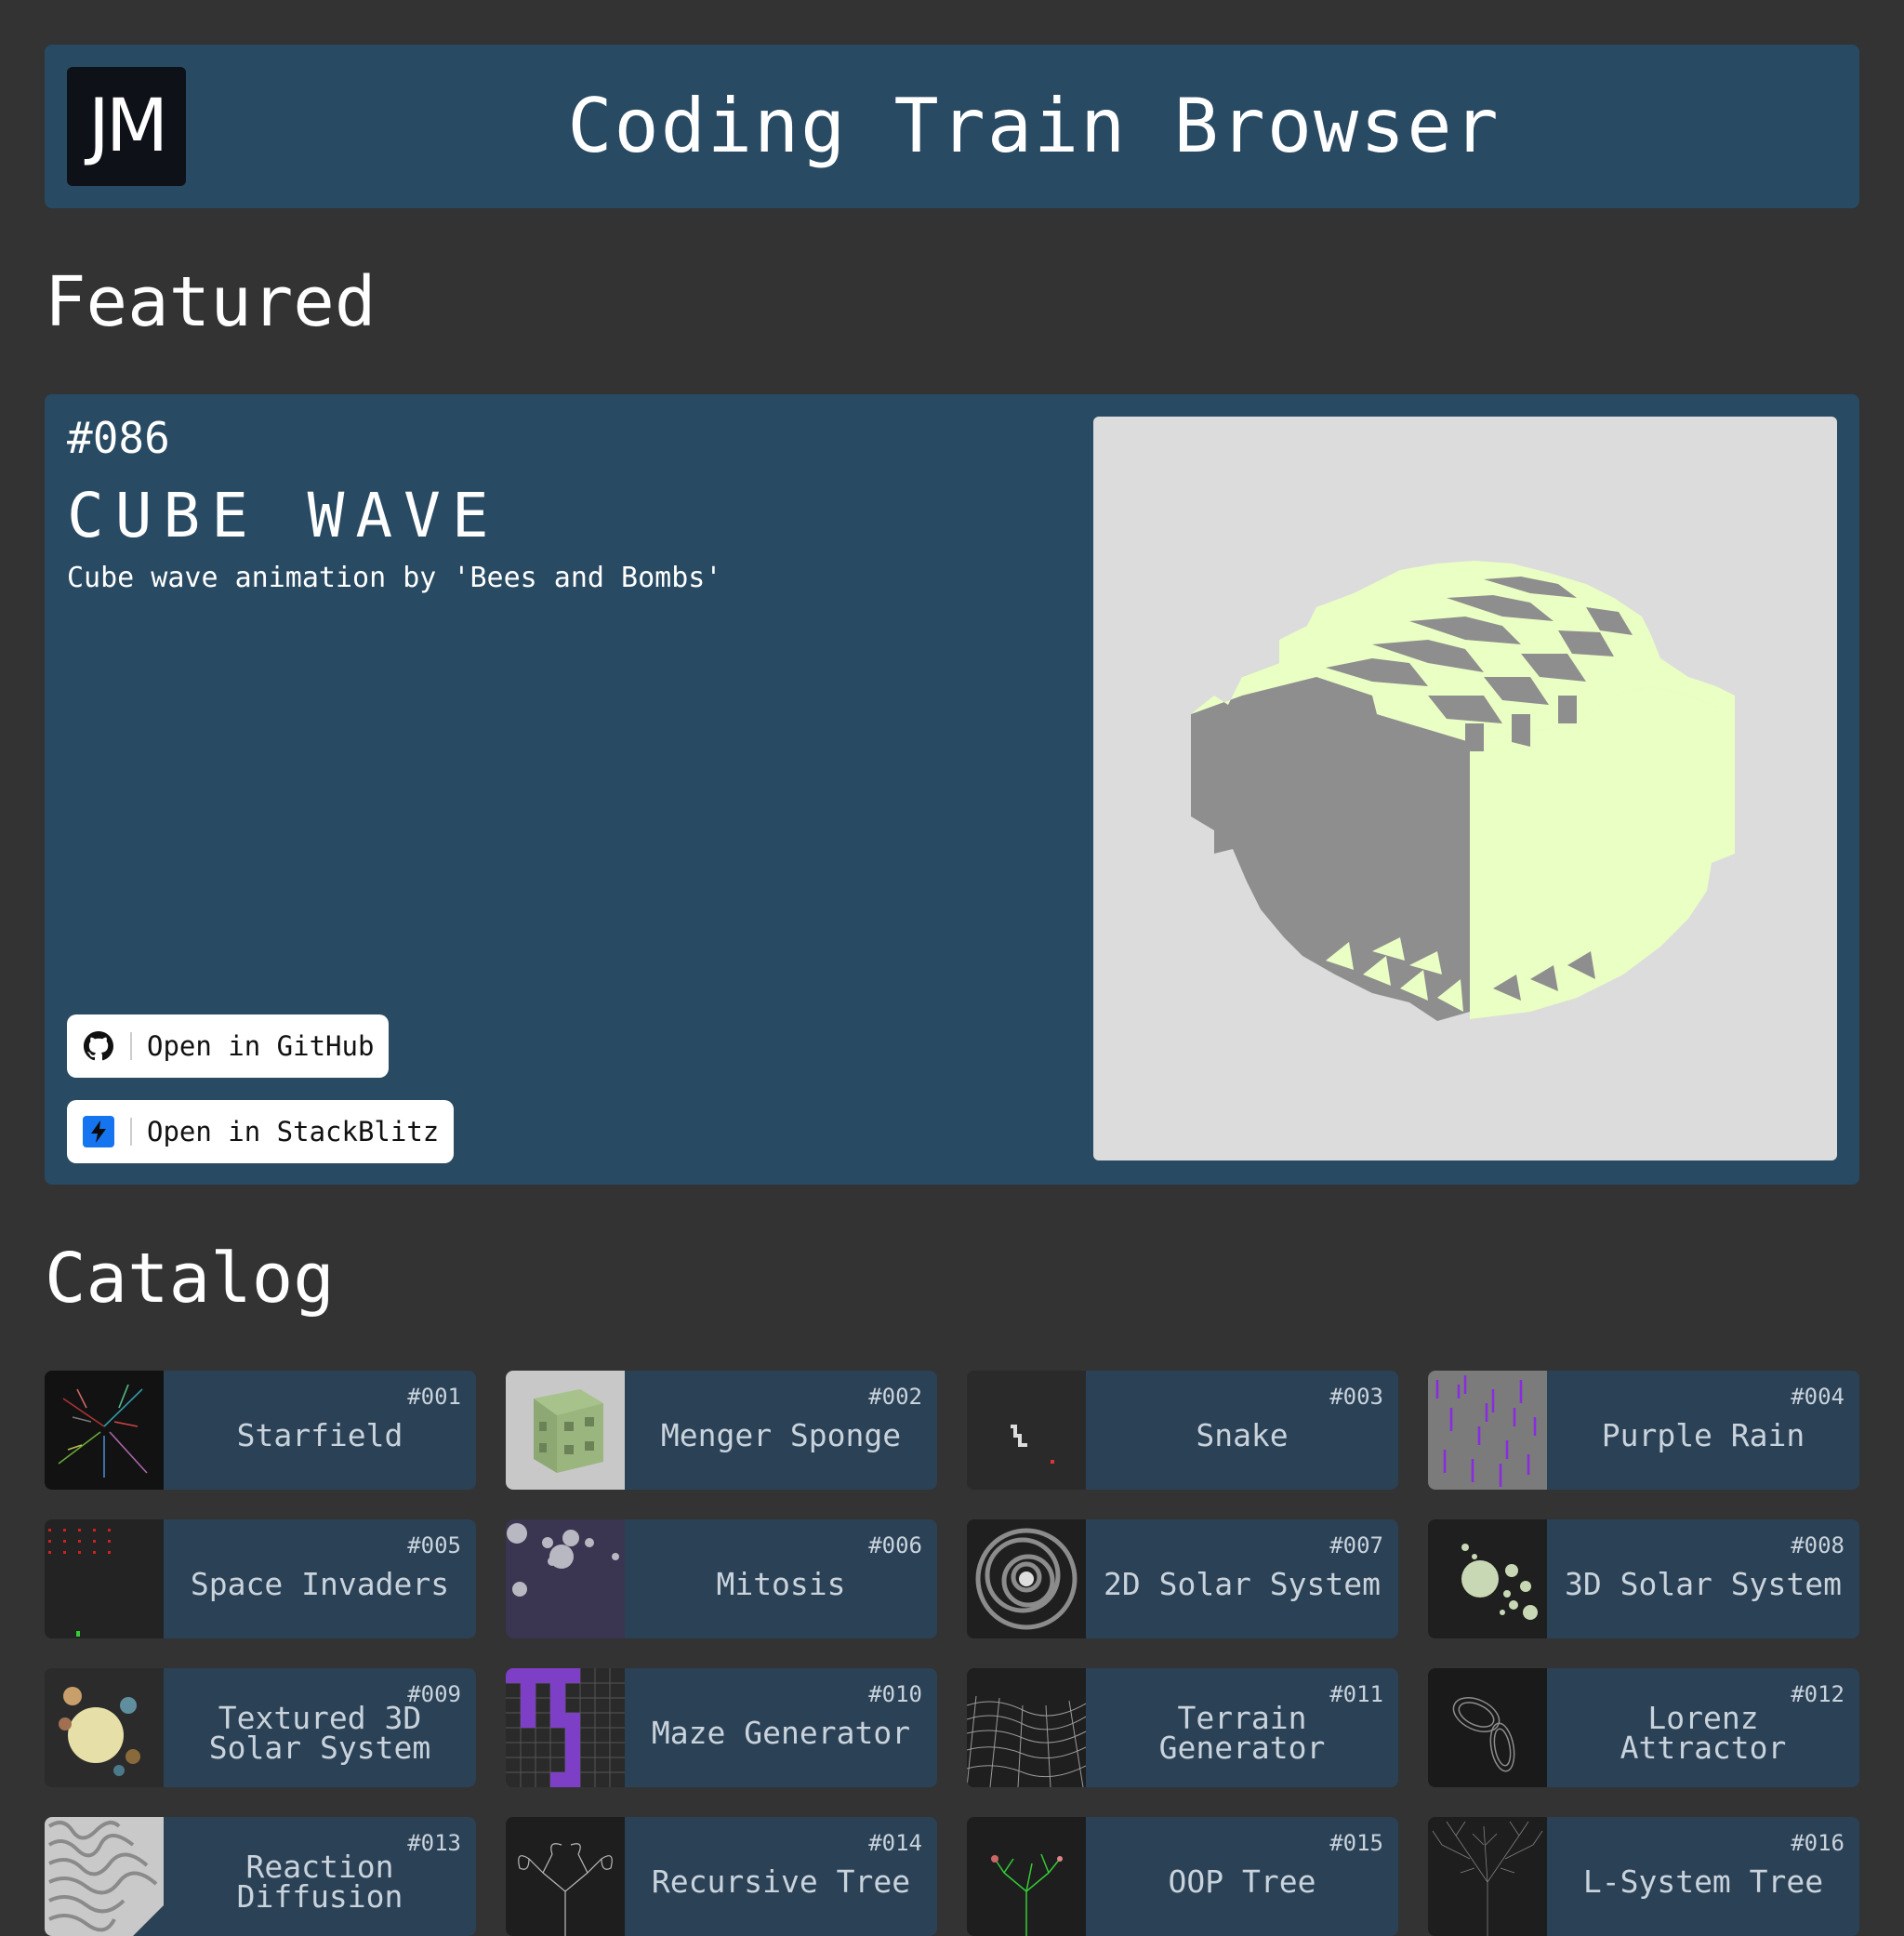 The image size is (1904, 1936). What do you see at coordinates (565, 1578) in the screenshot?
I see `mitosis-thumbnail` at bounding box center [565, 1578].